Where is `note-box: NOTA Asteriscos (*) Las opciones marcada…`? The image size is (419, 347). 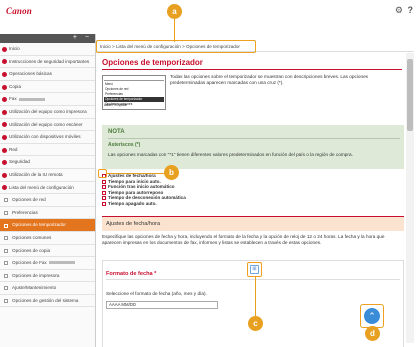
note-box: NOTA Asteriscos (*) Las opciones marcada… is located at coordinates (253, 147).